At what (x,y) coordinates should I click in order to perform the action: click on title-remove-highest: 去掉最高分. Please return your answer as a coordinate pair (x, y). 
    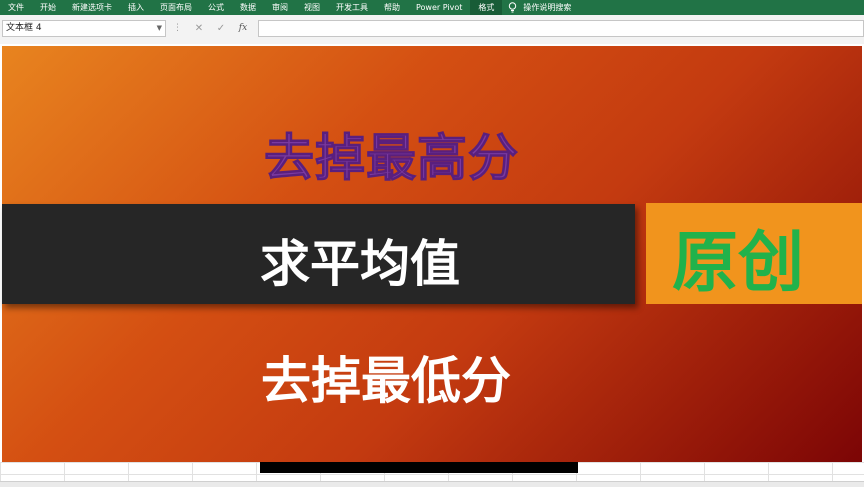
    Looking at the image, I should click on (391, 154).